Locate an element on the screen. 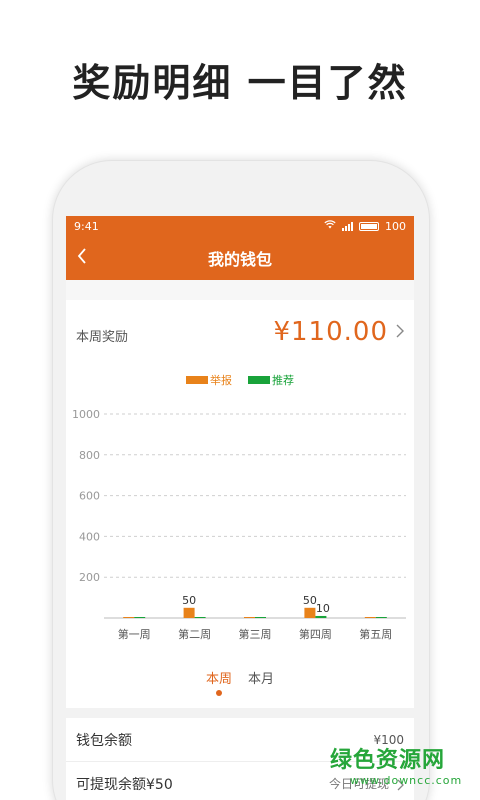 This screenshot has width=480, height=800. chart-legend: 举报 推荐 is located at coordinates (240, 380).